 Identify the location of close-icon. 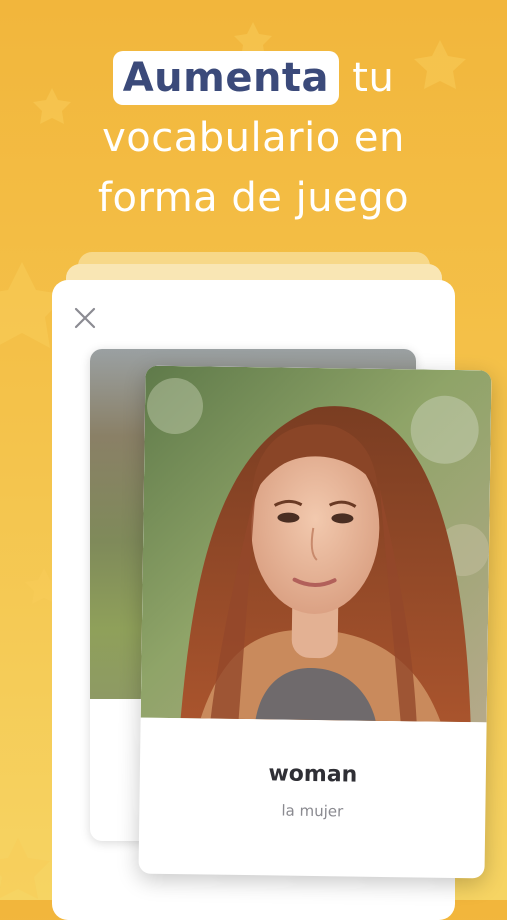
(85, 318).